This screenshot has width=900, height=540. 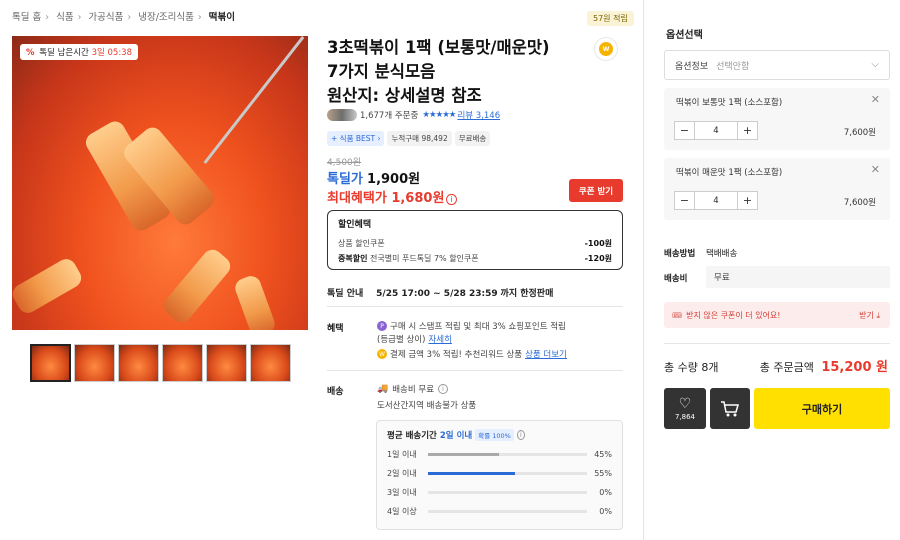 I want to click on tag-label: 식품 BEST, so click(x=357, y=138).